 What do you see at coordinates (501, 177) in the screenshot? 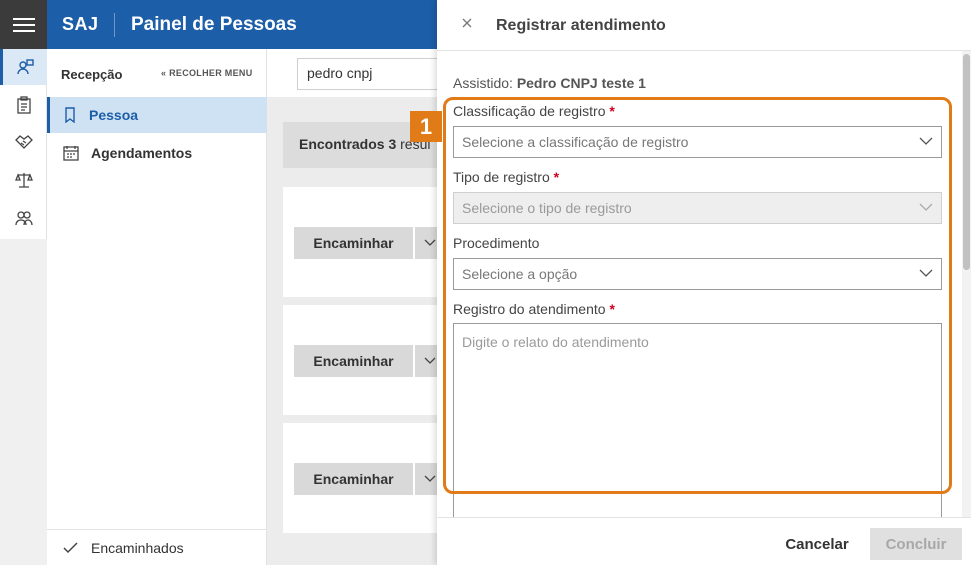
I see `tipo-label-text: Tipo de registro` at bounding box center [501, 177].